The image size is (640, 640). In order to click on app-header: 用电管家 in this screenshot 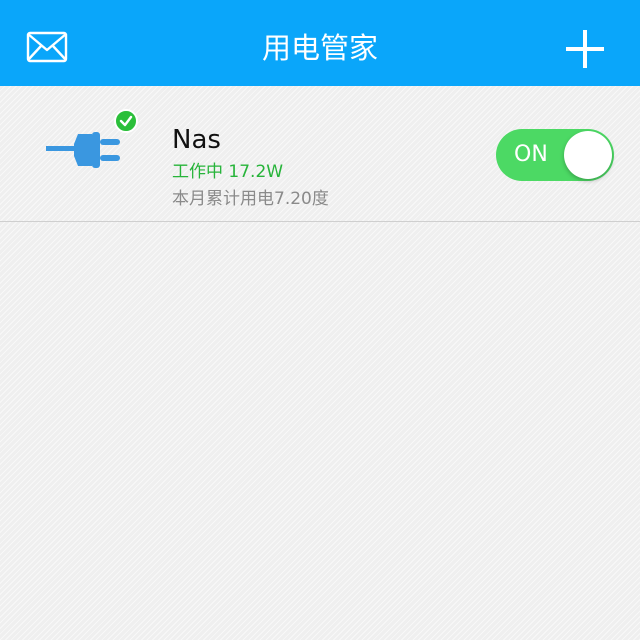, I will do `click(320, 43)`.